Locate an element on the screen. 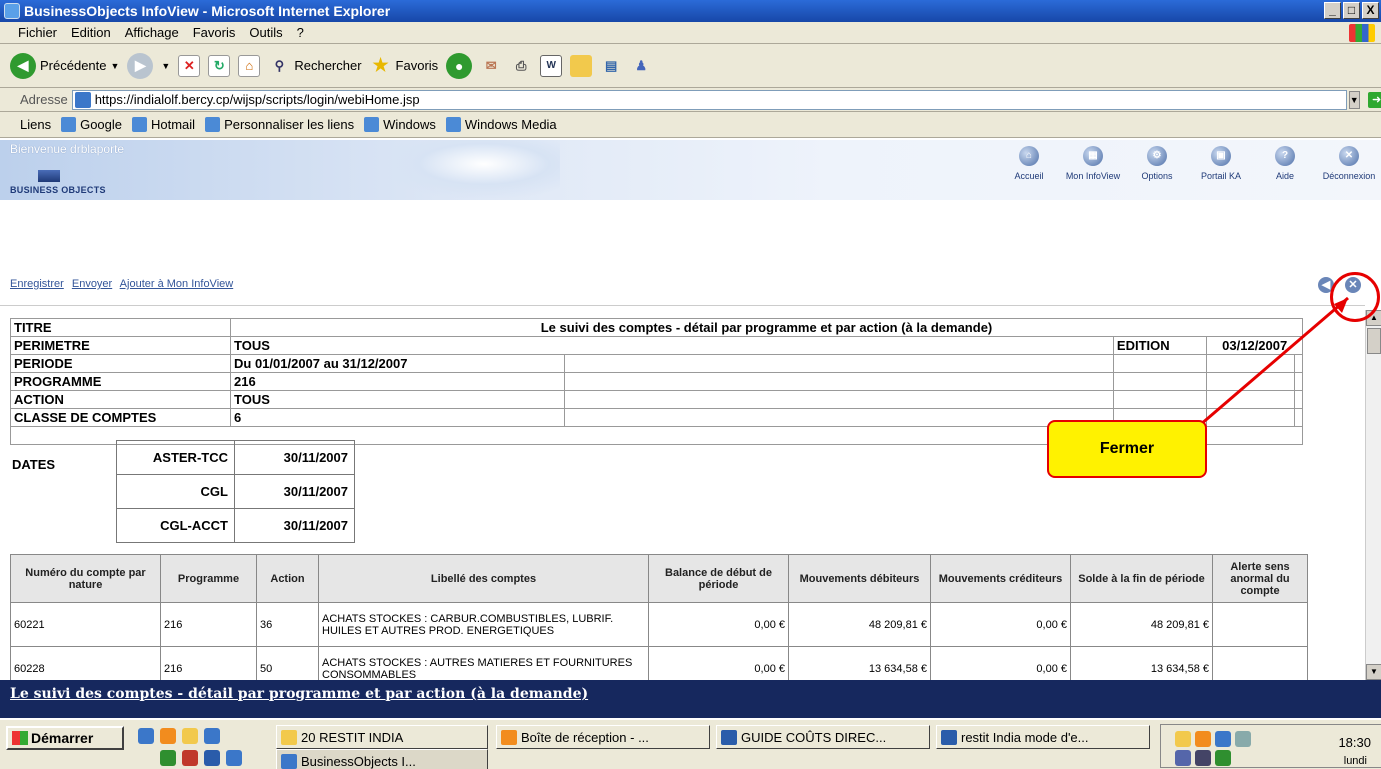 The height and width of the screenshot is (769, 1381). refresh-icon: ↻ is located at coordinates (219, 65).